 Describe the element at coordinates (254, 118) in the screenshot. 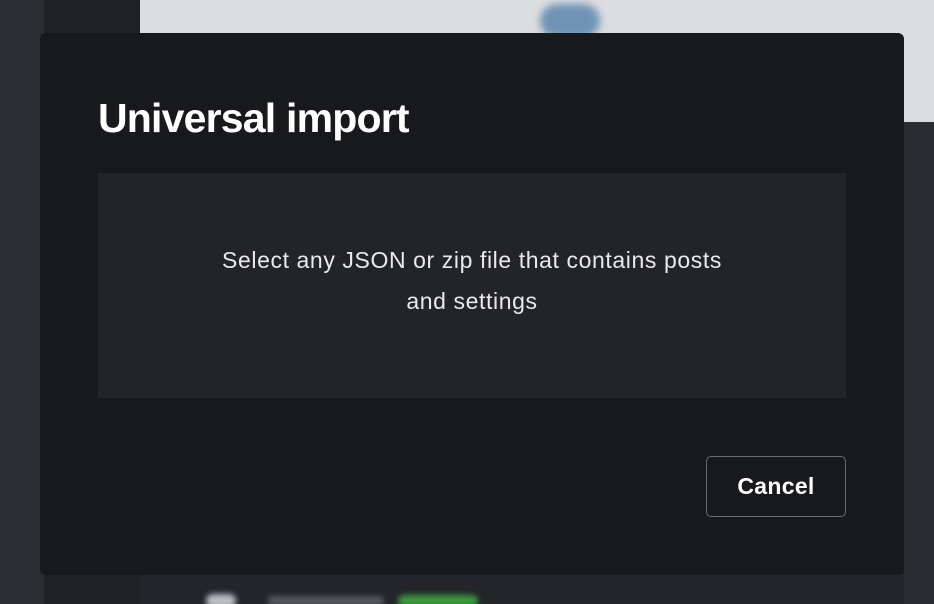

I see `modal-title: Universal import` at that location.